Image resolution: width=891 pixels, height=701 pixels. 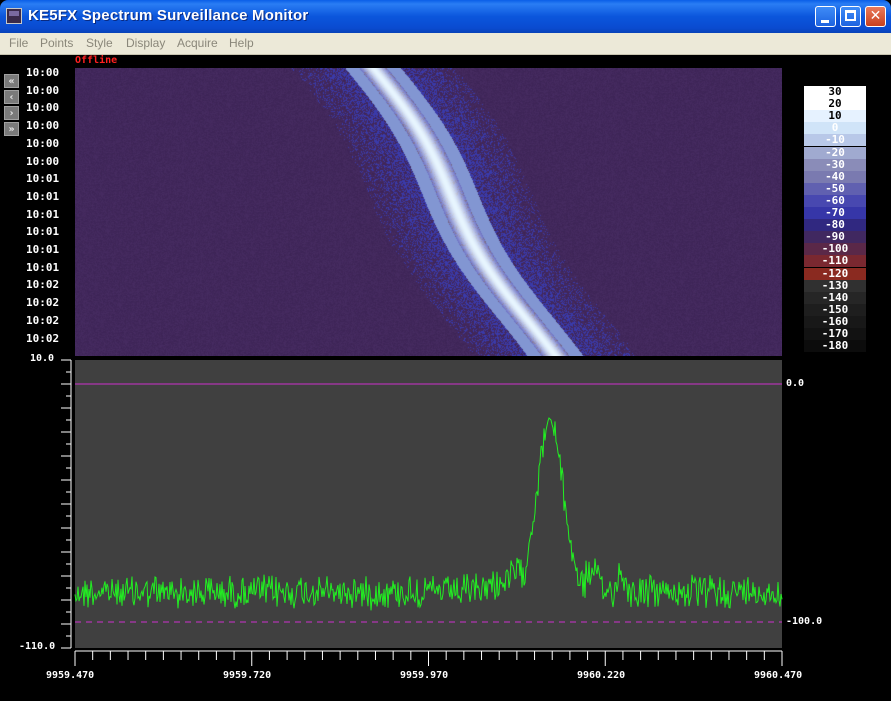 What do you see at coordinates (42, 358) in the screenshot?
I see `y-axis-top-label: 10.0` at bounding box center [42, 358].